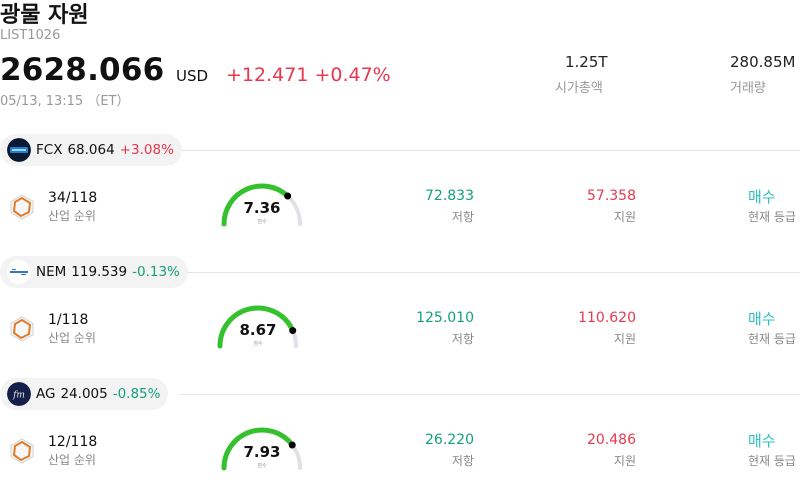  I want to click on score-value: 7.36, so click(262, 208).